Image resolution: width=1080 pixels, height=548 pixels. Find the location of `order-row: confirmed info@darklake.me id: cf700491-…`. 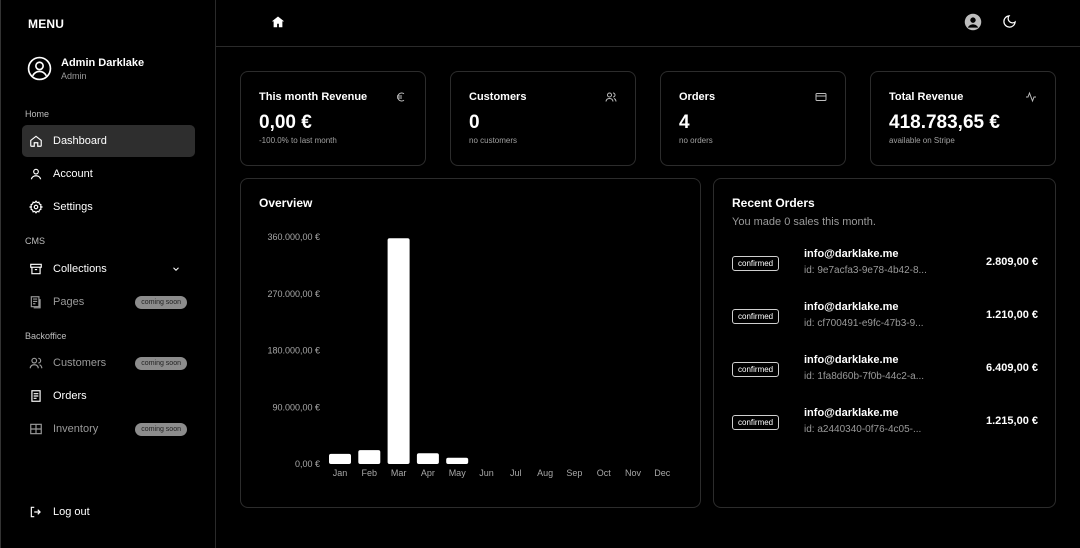

order-row: confirmed info@darklake.me id: cf700491-… is located at coordinates (885, 318).